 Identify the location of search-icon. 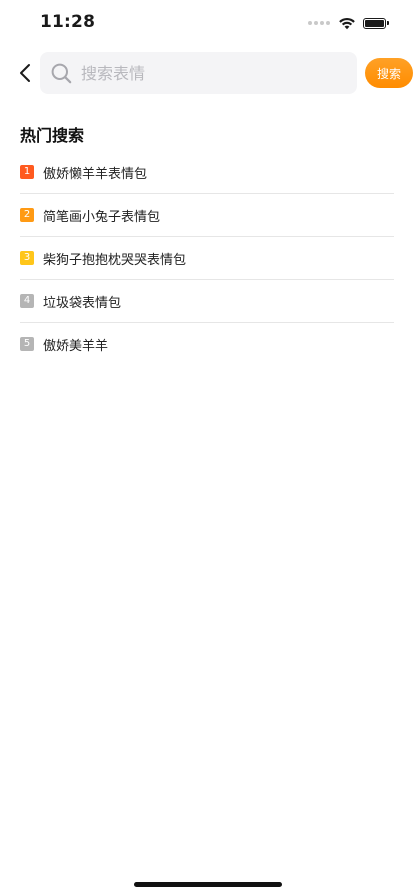
(61, 73).